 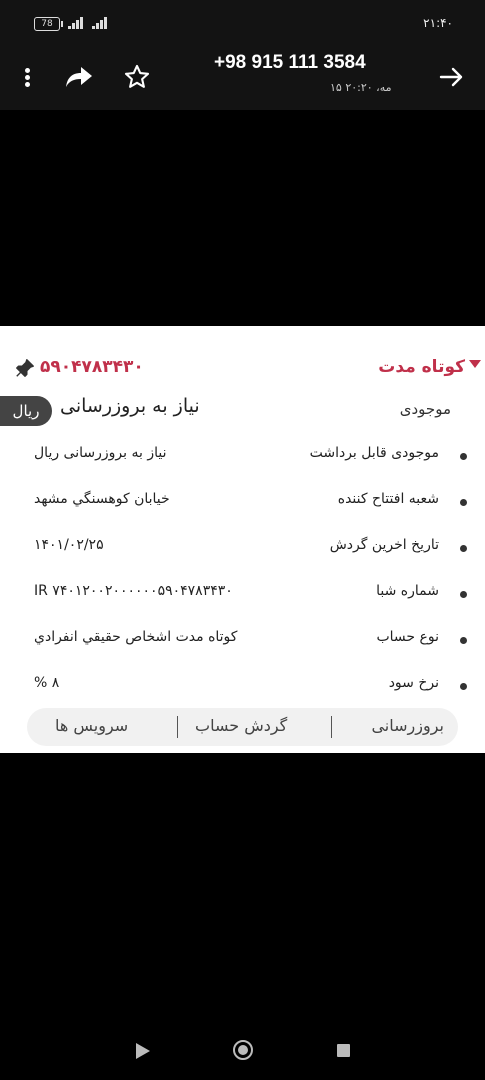 What do you see at coordinates (425, 409) in the screenshot?
I see `balance-label: موجودی` at bounding box center [425, 409].